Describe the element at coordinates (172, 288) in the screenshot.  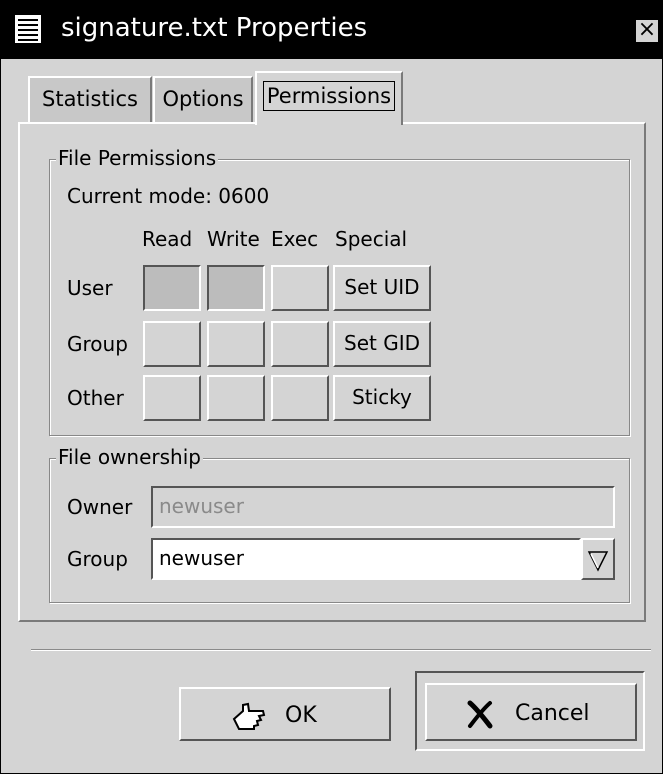
I see `user-read-toggle` at that location.